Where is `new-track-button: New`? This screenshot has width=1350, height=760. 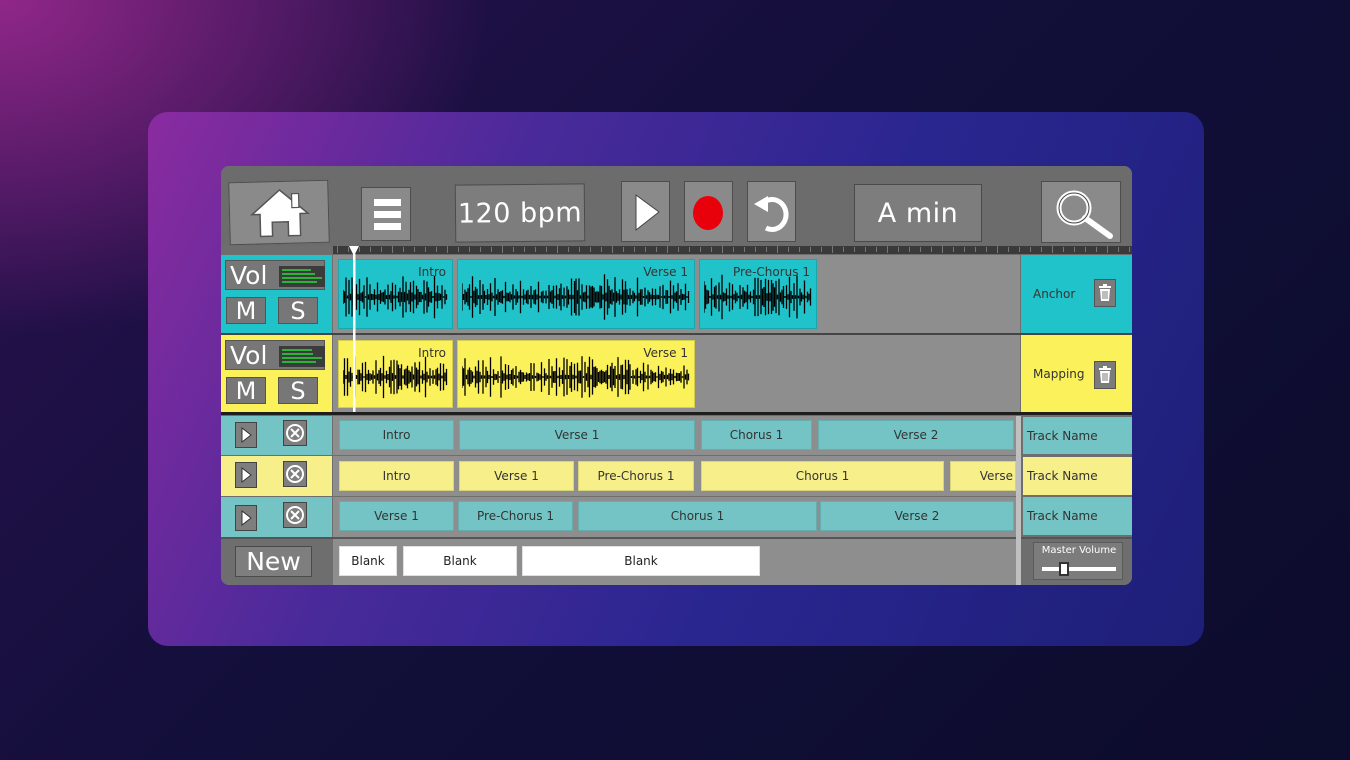
new-track-button: New is located at coordinates (273, 561).